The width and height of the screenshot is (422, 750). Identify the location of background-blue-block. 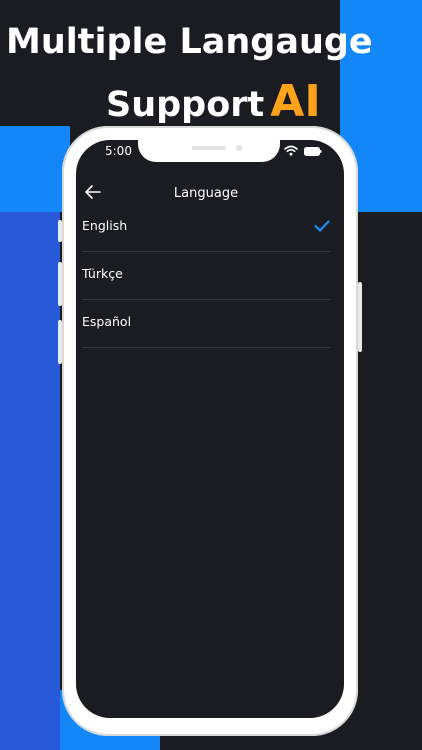
(35, 169).